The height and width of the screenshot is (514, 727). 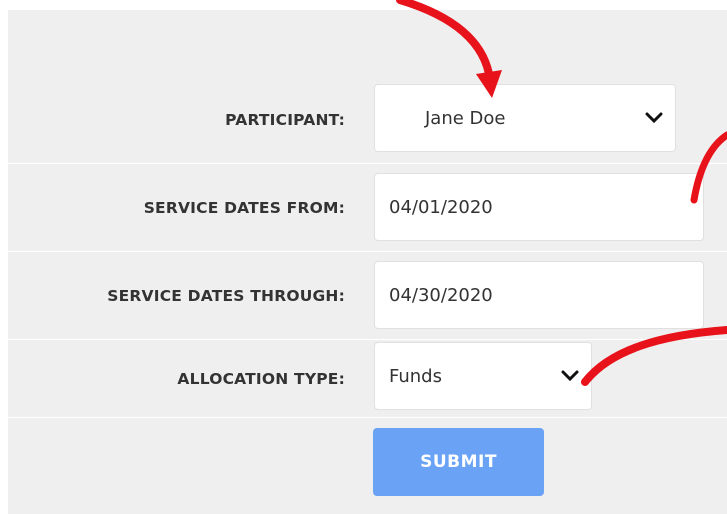 I want to click on participant-select: Jane Doe, so click(x=525, y=118).